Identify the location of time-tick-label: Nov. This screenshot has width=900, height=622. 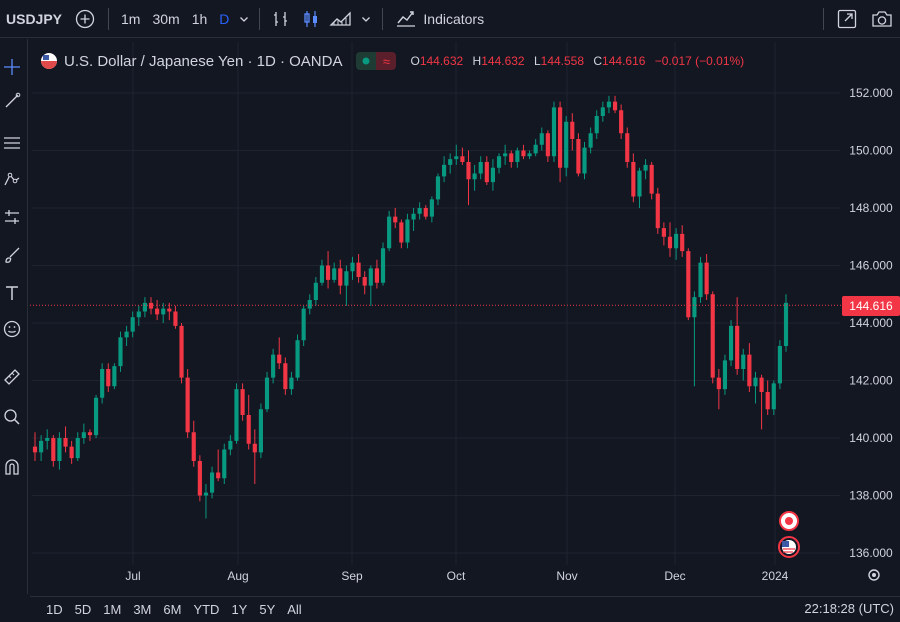
(566, 576).